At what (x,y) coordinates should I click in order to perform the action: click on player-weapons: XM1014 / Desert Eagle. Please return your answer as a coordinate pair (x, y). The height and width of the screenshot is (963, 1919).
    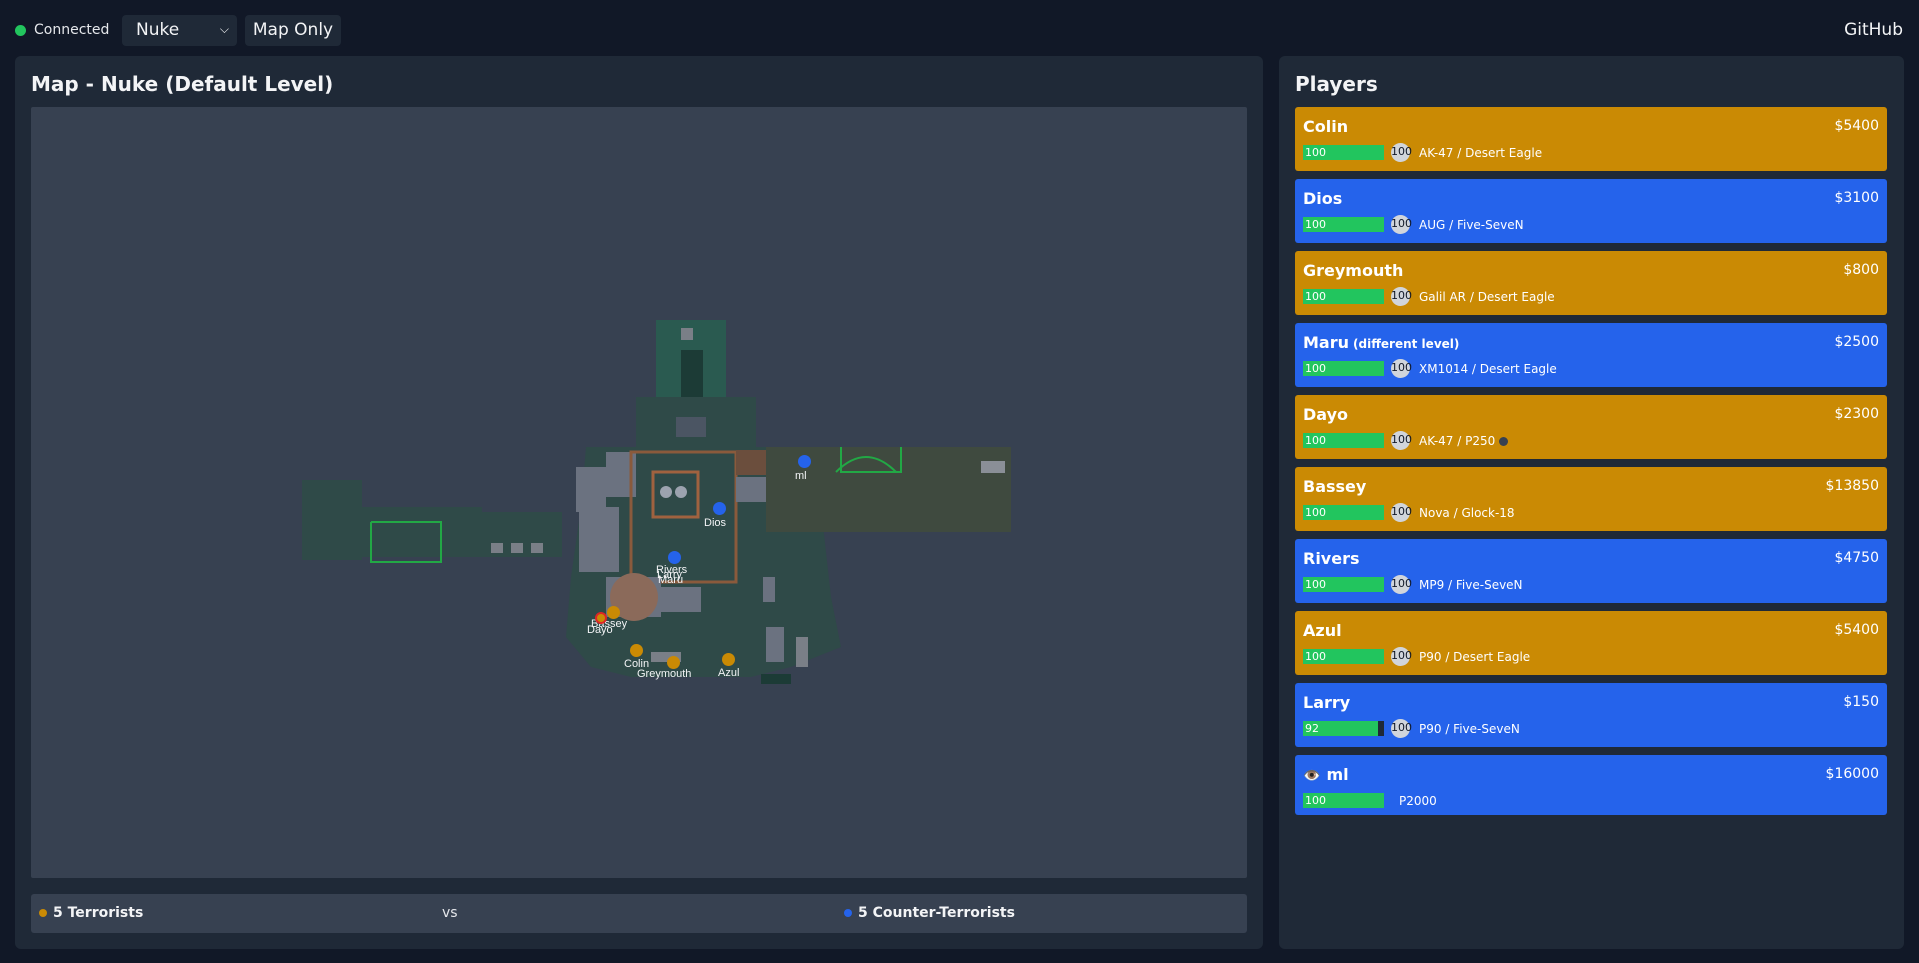
    Looking at the image, I should click on (1488, 369).